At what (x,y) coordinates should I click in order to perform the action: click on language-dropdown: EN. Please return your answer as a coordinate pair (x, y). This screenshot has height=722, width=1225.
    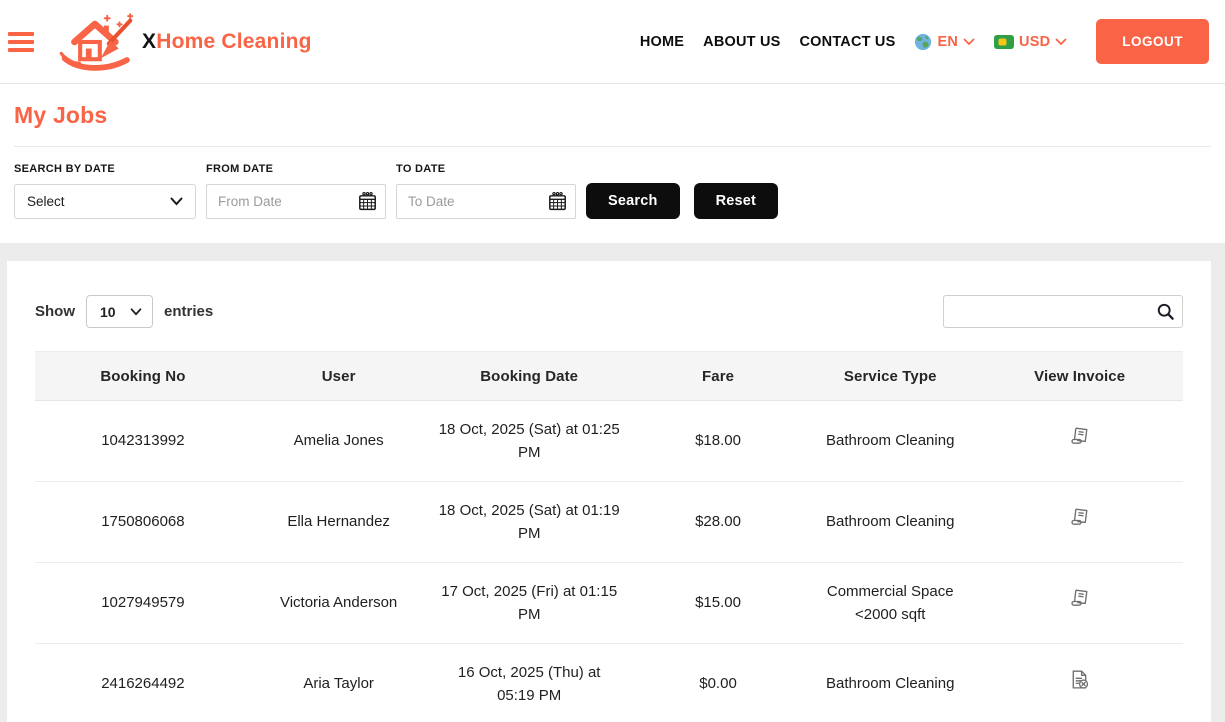
    Looking at the image, I should click on (944, 42).